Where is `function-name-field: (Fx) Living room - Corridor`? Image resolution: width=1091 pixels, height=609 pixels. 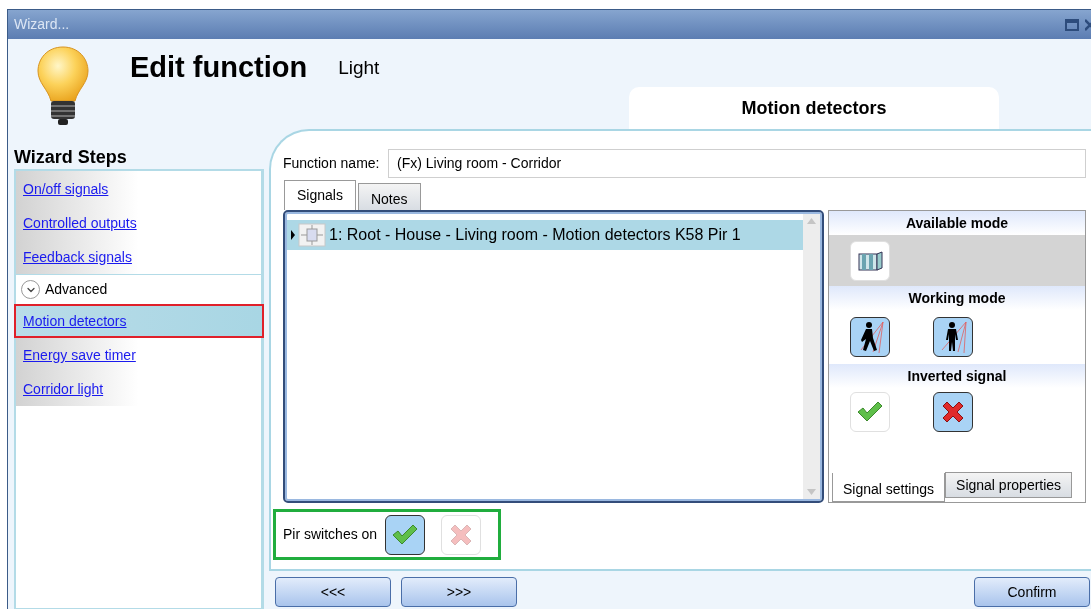 function-name-field: (Fx) Living room - Corridor is located at coordinates (737, 163).